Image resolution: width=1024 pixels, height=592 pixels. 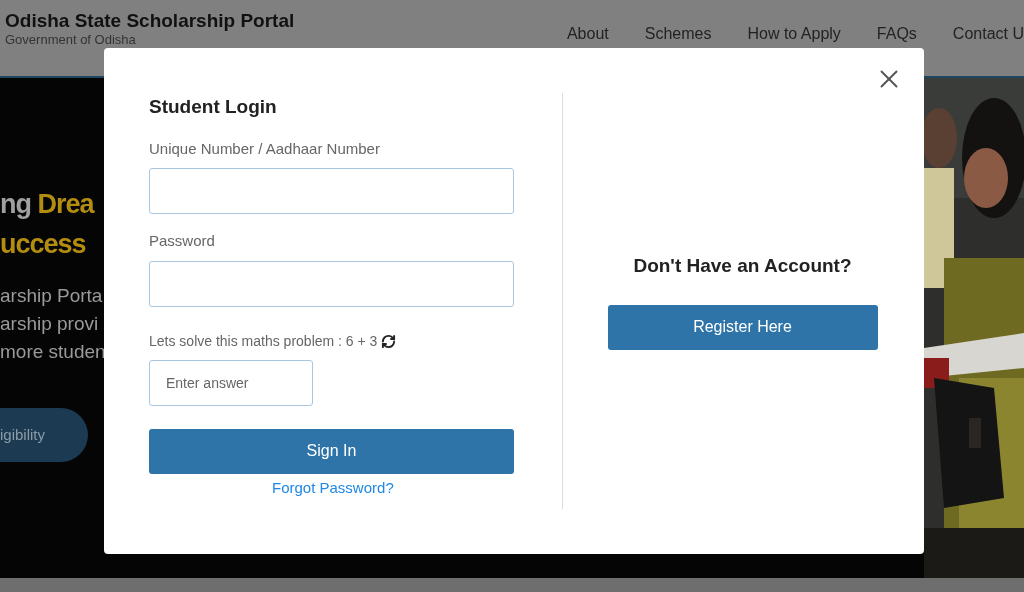 I want to click on hero-heading: ng Drea, so click(x=47, y=204).